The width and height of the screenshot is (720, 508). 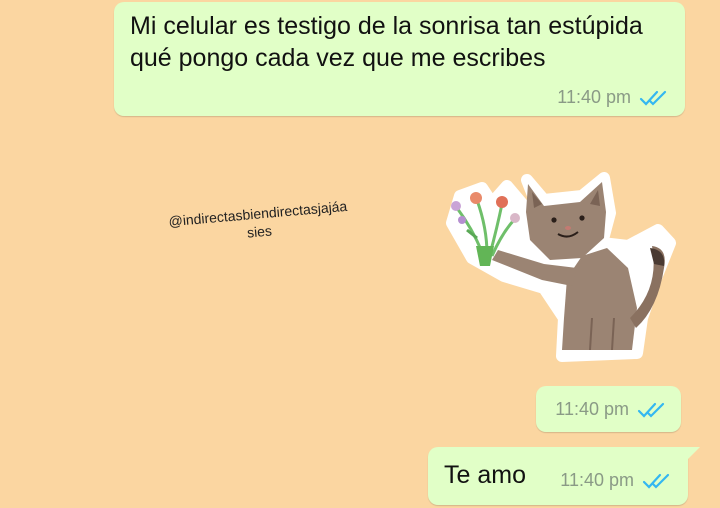 I want to click on sticker-time-bubble: 11:40 pm, so click(x=608, y=409).